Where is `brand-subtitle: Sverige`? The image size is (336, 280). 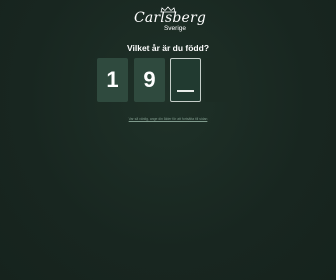
brand-subtitle: Sverige is located at coordinates (175, 28).